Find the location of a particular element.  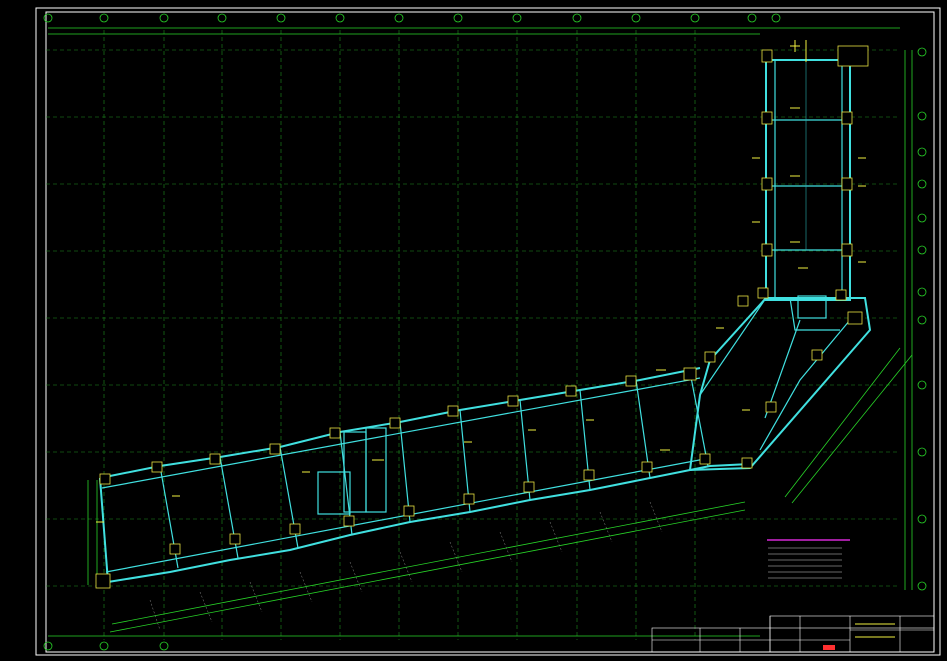

skewed-dimension-chain is located at coordinates (848, 425).